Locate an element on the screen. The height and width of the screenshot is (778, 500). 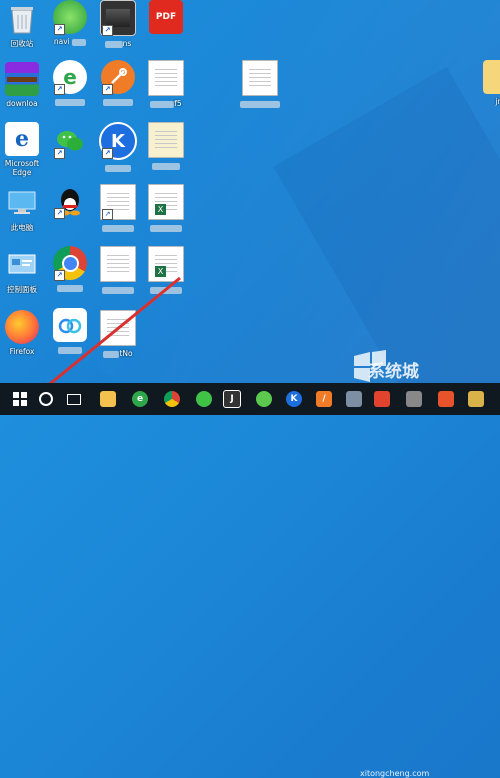
search-circle-icon is located at coordinates (46, 399).